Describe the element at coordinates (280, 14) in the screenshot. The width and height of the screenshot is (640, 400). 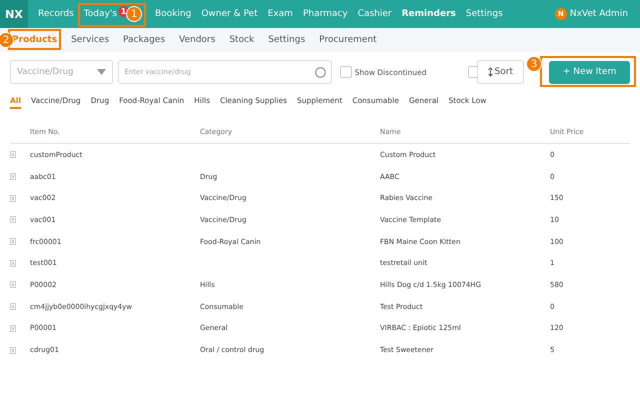
I see `nav-link: Exam` at that location.